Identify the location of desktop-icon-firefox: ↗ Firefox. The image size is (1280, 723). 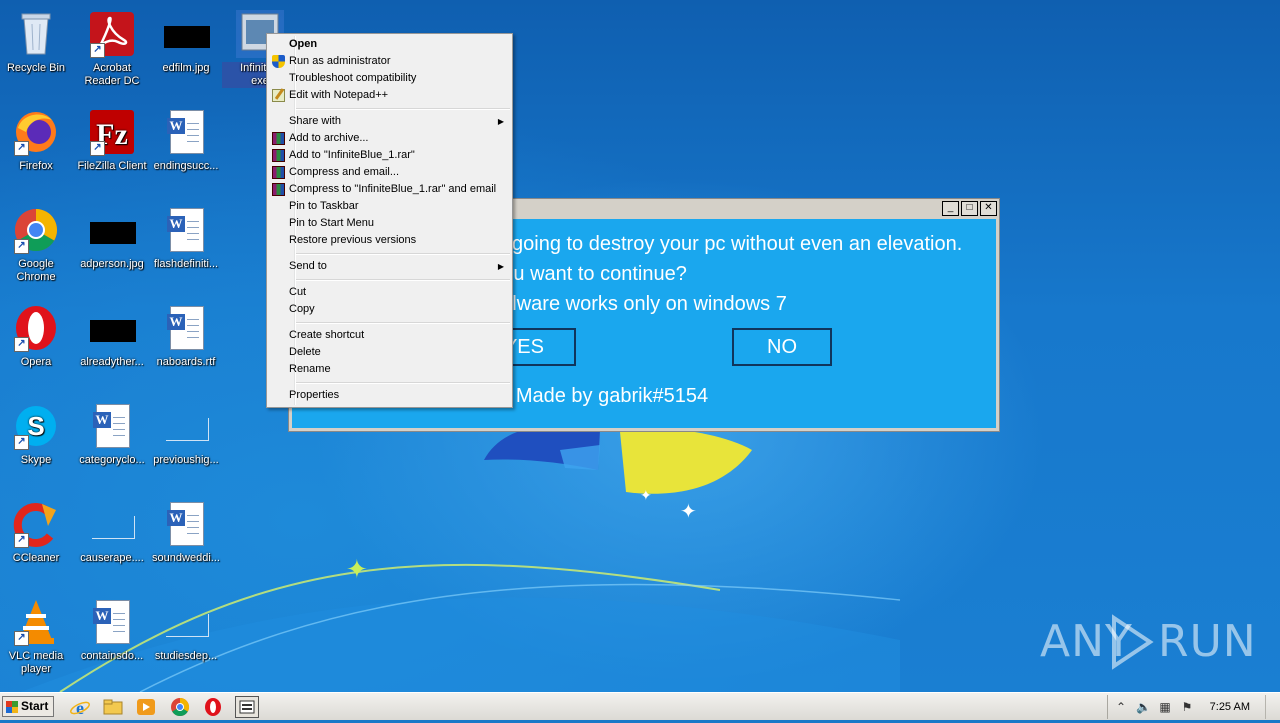
(37, 148).